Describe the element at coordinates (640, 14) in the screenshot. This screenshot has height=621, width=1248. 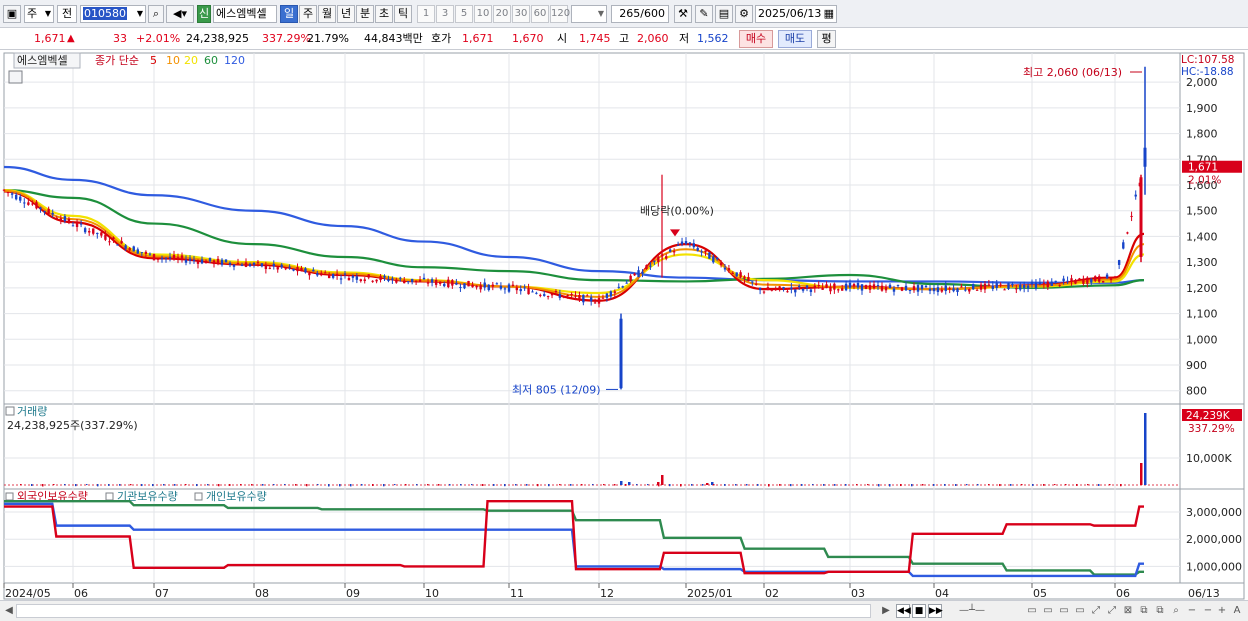
I see `bar-count-field: 265/600` at that location.